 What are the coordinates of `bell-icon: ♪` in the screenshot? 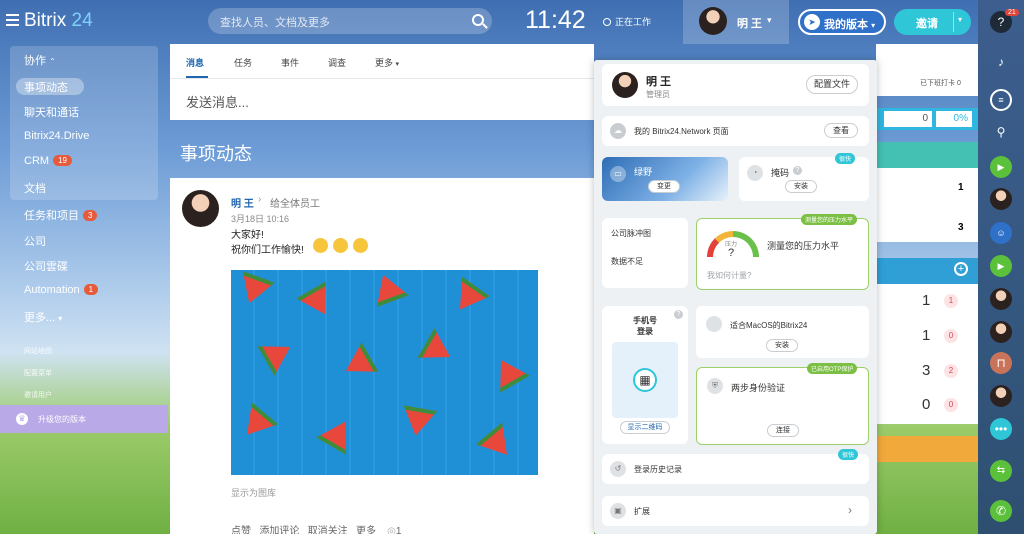 It's located at (1001, 62).